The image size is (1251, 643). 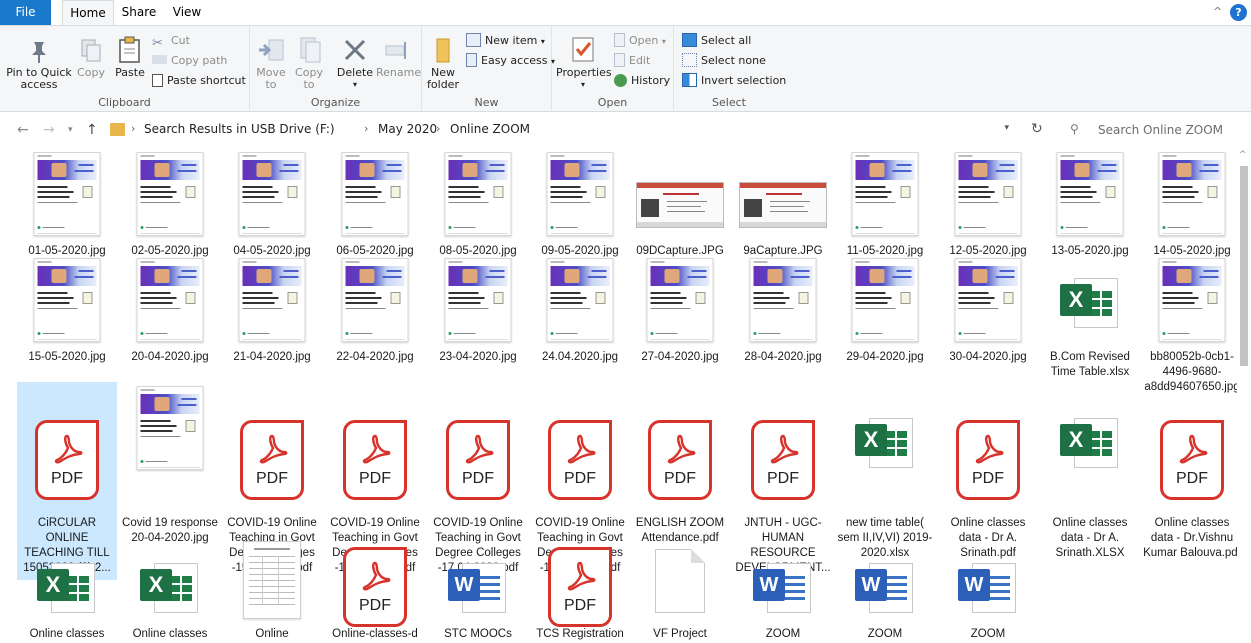 I want to click on history-button: History, so click(x=642, y=81).